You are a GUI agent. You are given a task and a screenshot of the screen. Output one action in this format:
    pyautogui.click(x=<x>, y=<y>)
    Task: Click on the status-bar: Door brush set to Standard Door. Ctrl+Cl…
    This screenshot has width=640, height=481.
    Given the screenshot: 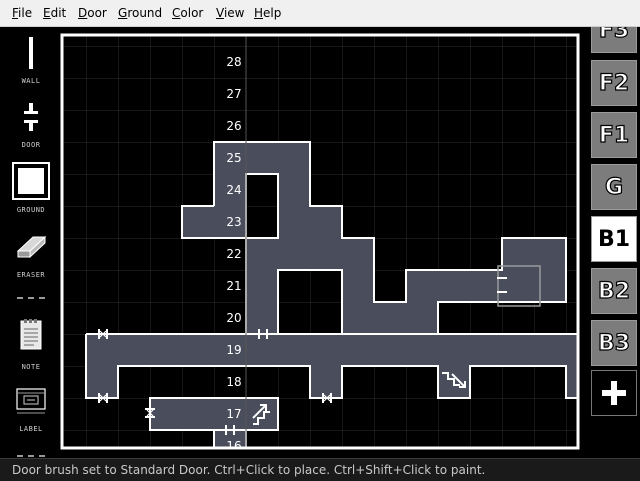 What is the action you would take?
    pyautogui.click(x=320, y=469)
    